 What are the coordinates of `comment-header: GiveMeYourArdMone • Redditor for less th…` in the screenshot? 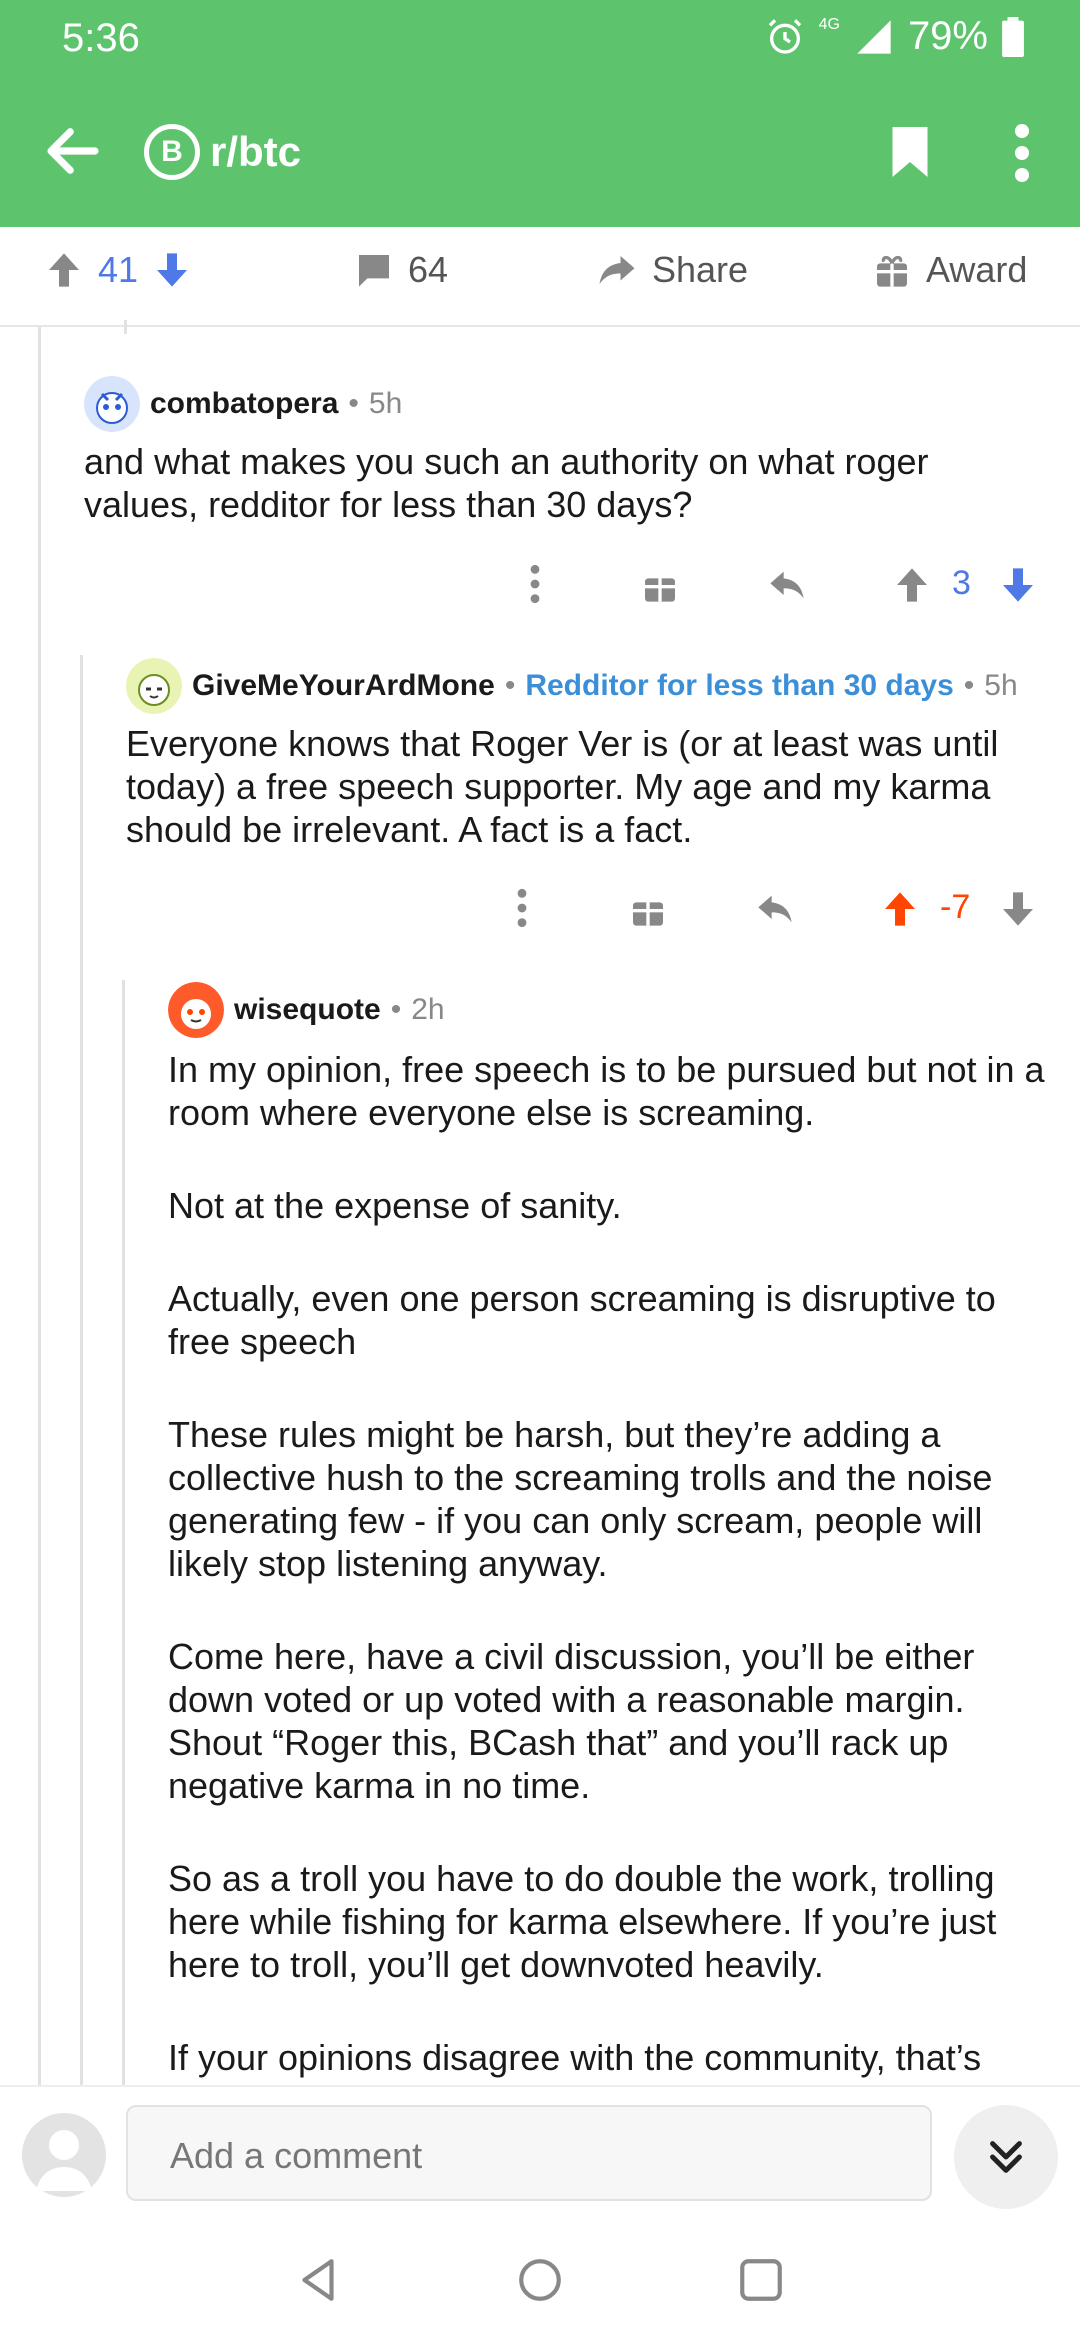 It's located at (586, 686).